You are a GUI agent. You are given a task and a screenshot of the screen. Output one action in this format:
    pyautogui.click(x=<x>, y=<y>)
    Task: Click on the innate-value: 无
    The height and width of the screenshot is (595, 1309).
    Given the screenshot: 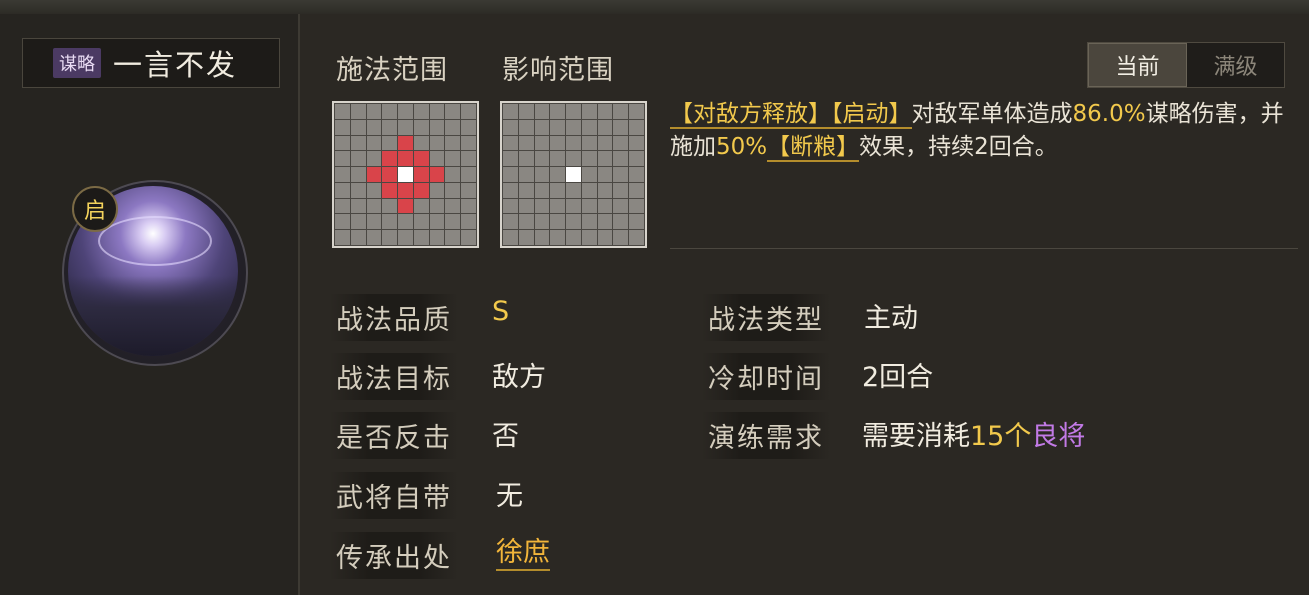 What is the action you would take?
    pyautogui.click(x=509, y=496)
    